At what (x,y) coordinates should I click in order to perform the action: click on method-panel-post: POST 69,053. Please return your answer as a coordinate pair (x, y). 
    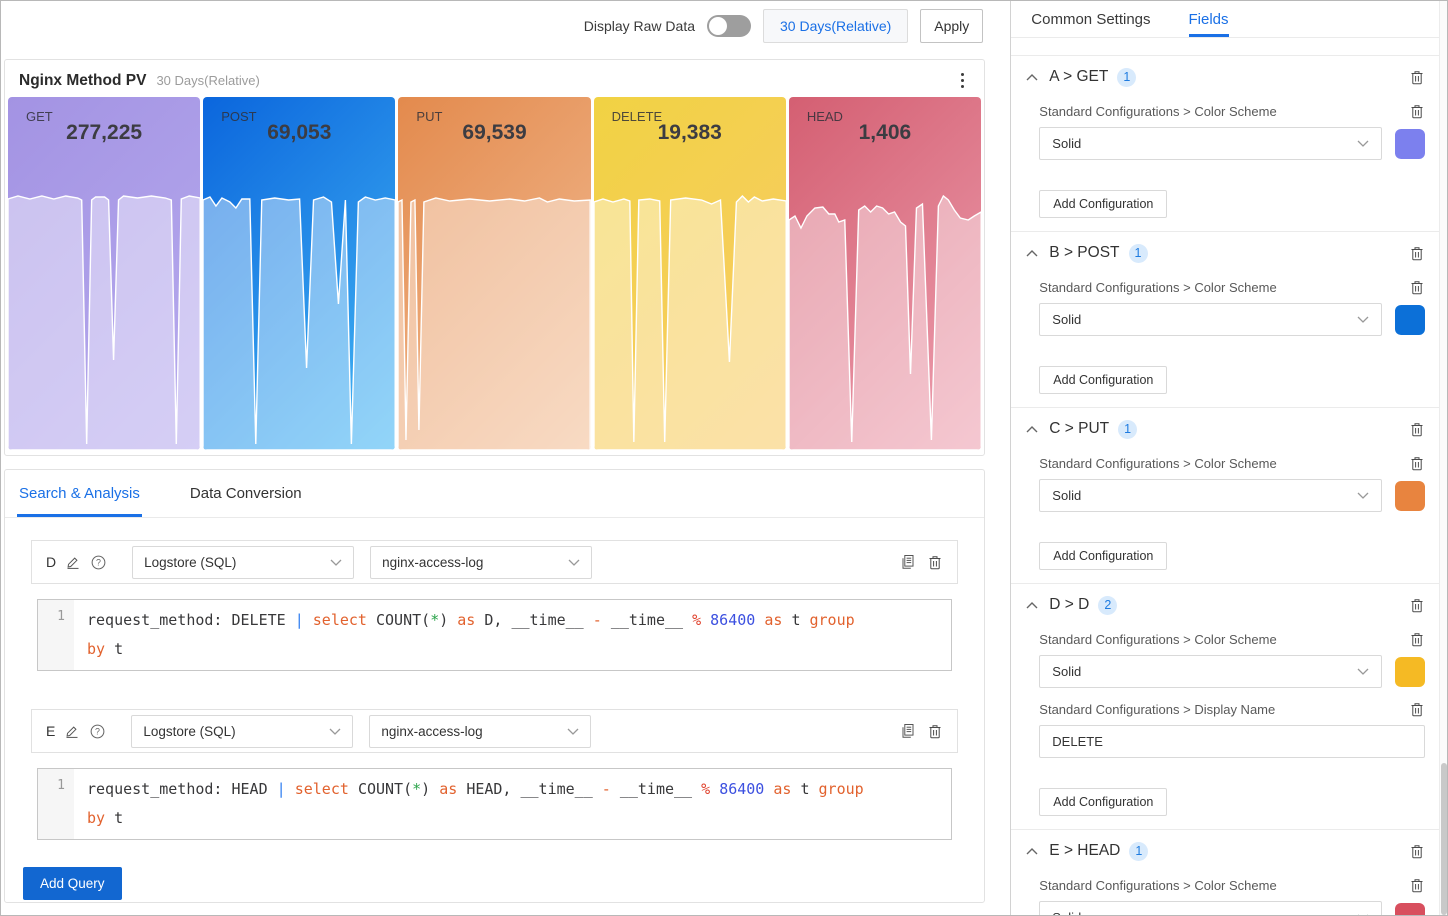
    Looking at the image, I should click on (299, 273).